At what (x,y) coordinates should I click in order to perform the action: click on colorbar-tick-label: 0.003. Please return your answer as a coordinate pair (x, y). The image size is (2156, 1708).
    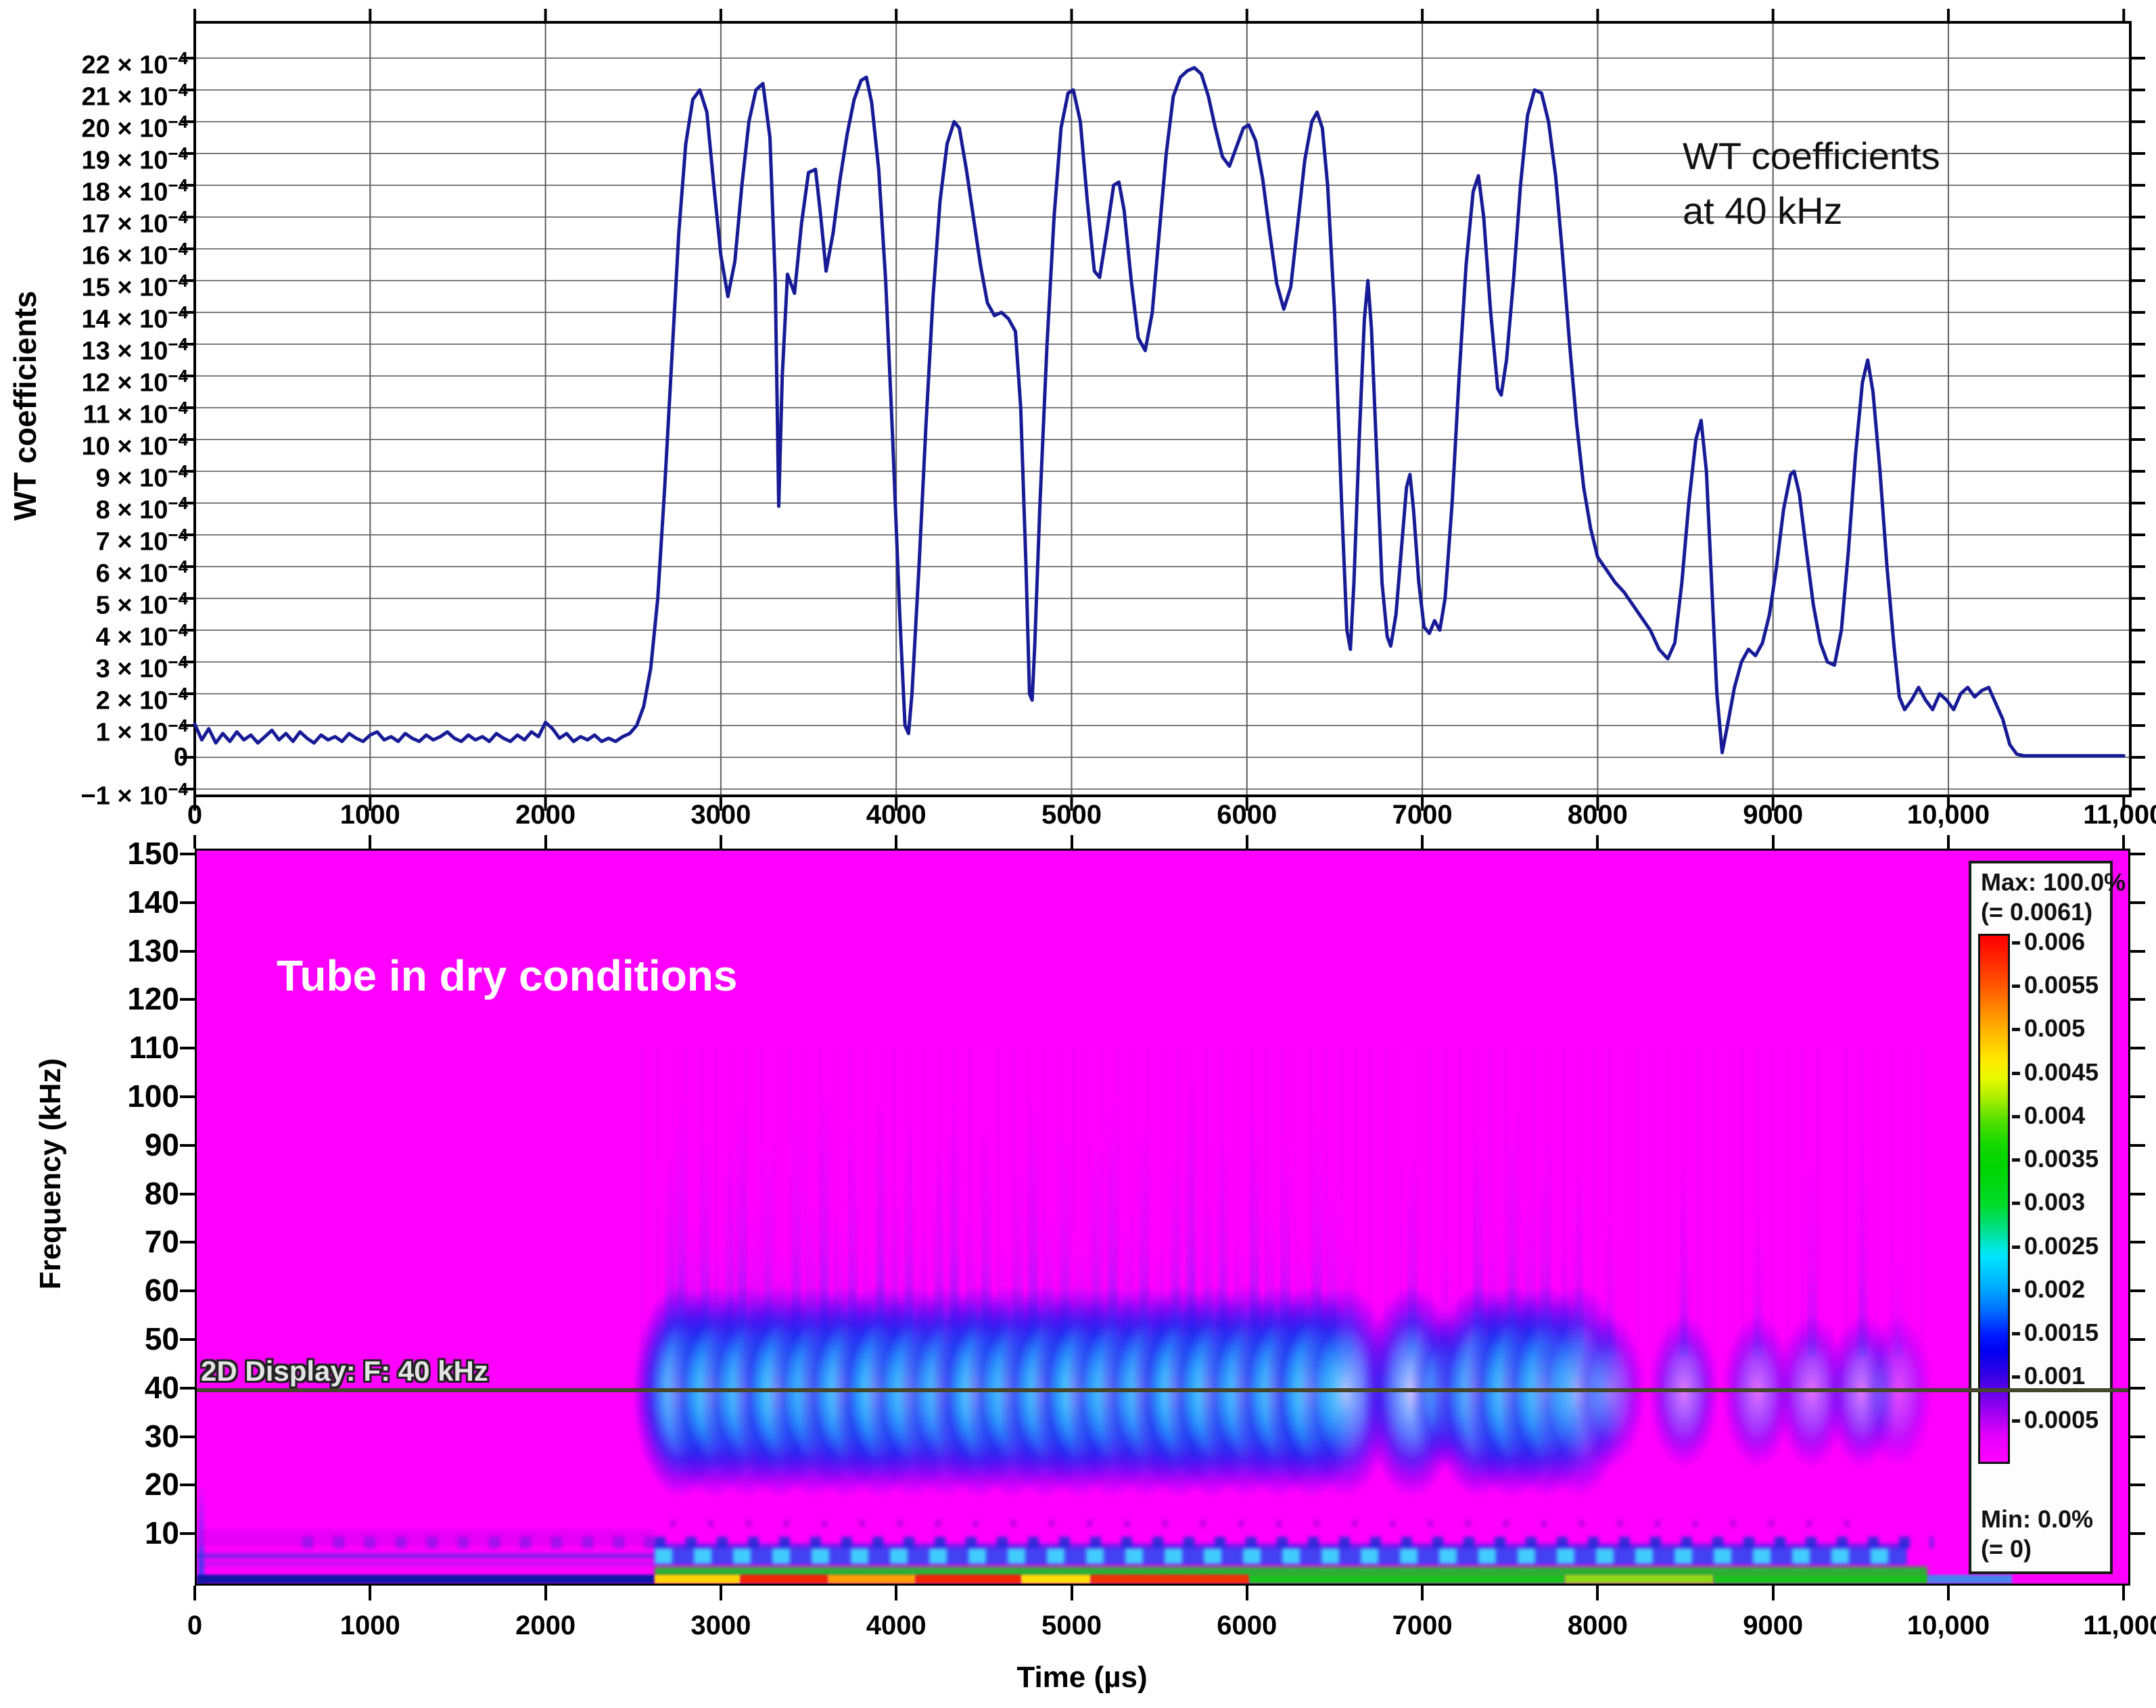
    Looking at the image, I should click on (2055, 1202).